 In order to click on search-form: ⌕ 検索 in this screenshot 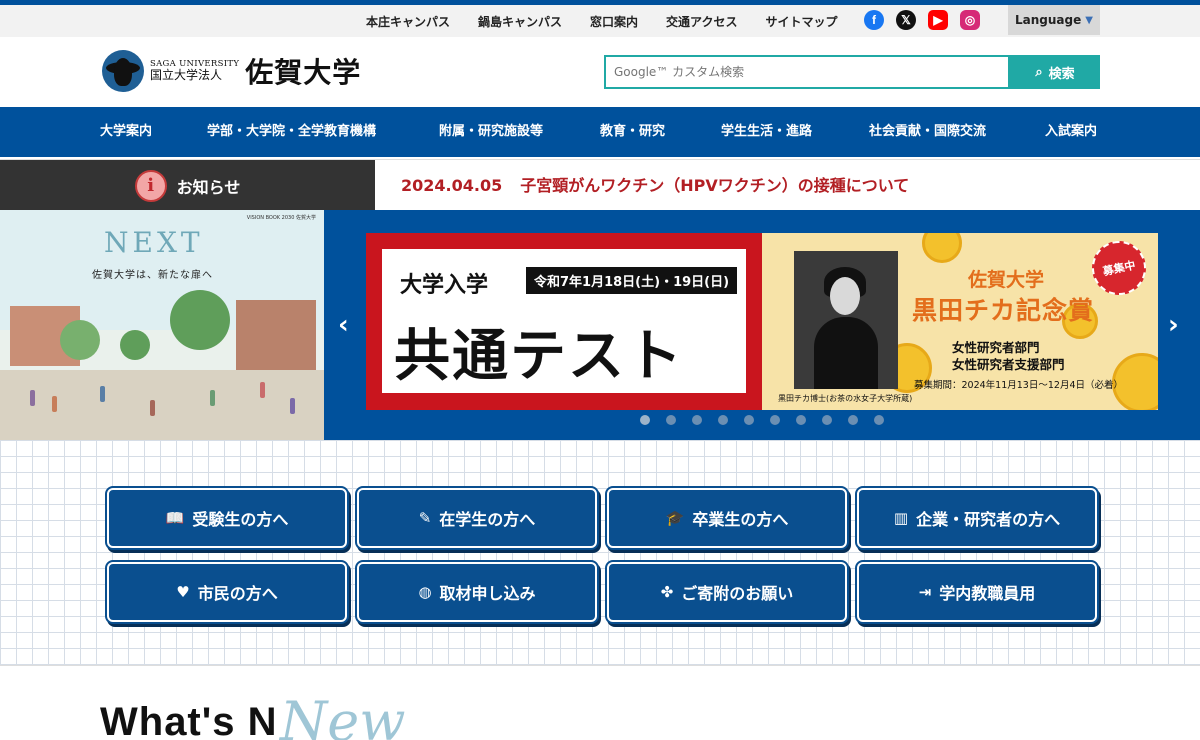, I will do `click(852, 72)`.